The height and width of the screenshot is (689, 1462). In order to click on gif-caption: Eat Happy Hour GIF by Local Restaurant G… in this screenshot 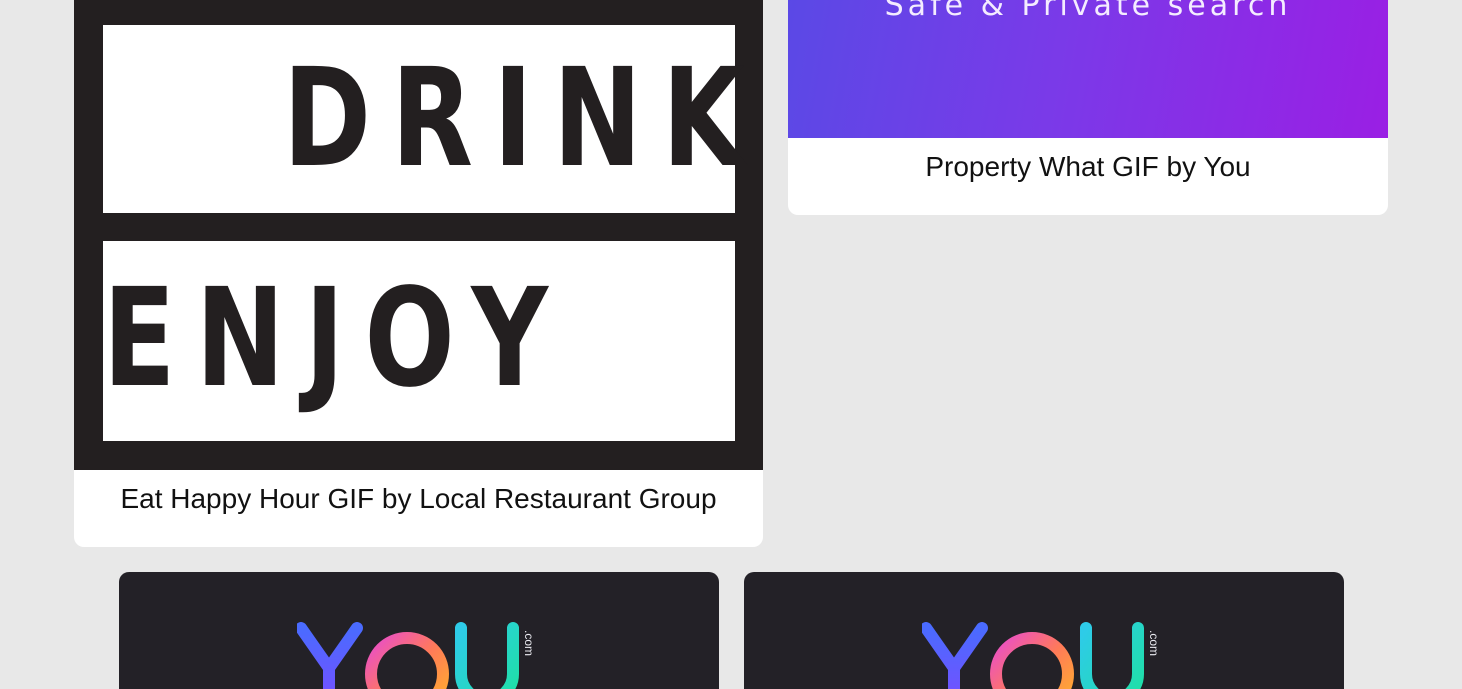, I will do `click(418, 499)`.